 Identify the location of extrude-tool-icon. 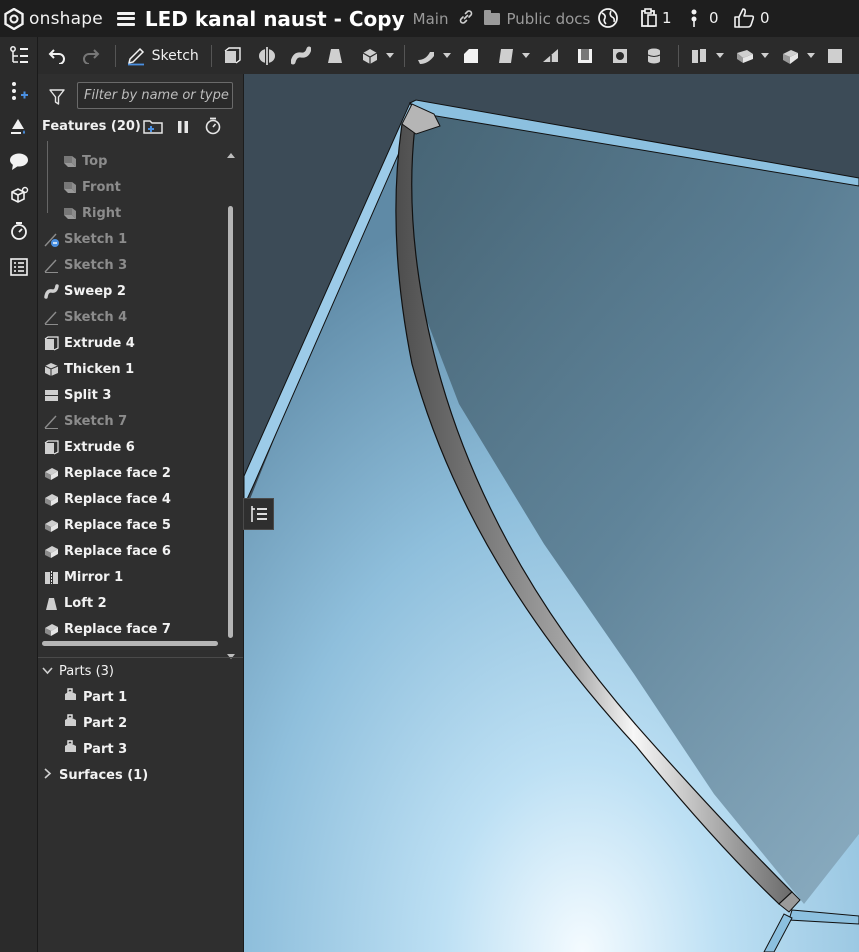
(232, 56).